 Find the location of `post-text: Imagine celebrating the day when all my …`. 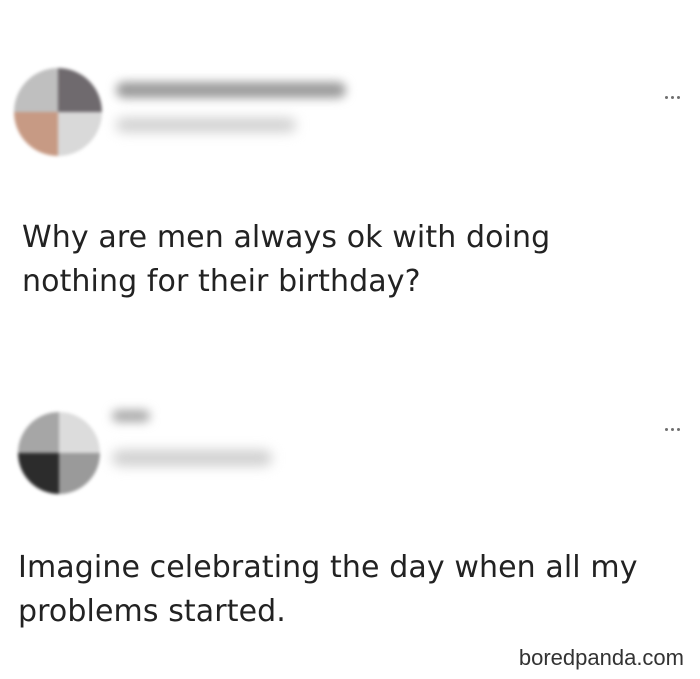

post-text: Imagine celebrating the day when all my … is located at coordinates (328, 589).